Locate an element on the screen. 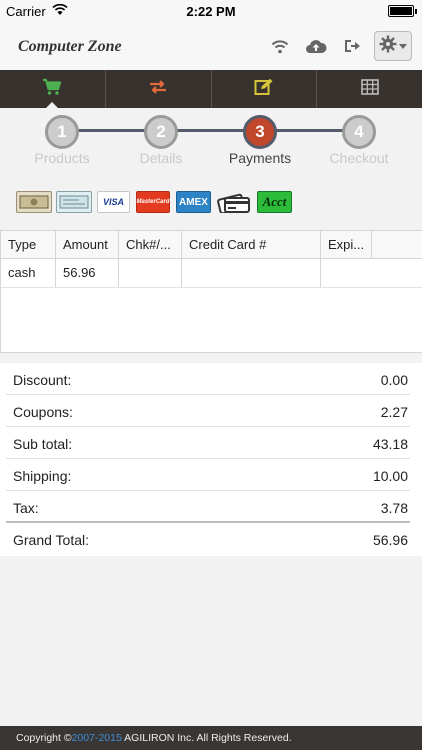  tab-edit is located at coordinates (265, 89).